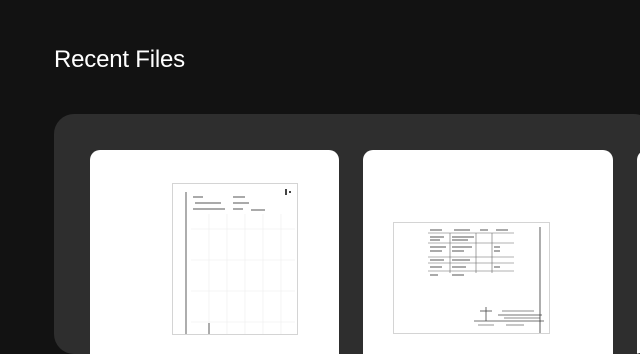 The width and height of the screenshot is (640, 354). Describe the element at coordinates (486, 280) in the screenshot. I see `table-document-preview` at that location.